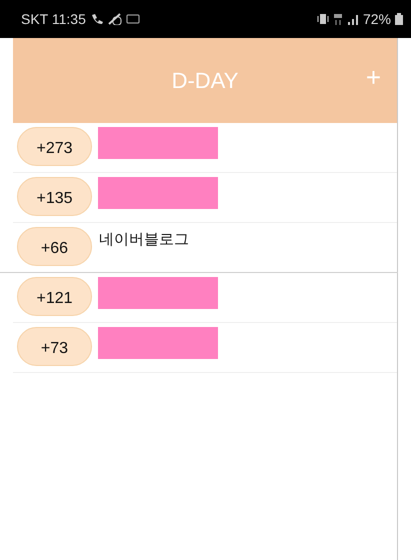 This screenshot has width=411, height=560. What do you see at coordinates (54, 146) in the screenshot?
I see `day-count-badge: +273` at bounding box center [54, 146].